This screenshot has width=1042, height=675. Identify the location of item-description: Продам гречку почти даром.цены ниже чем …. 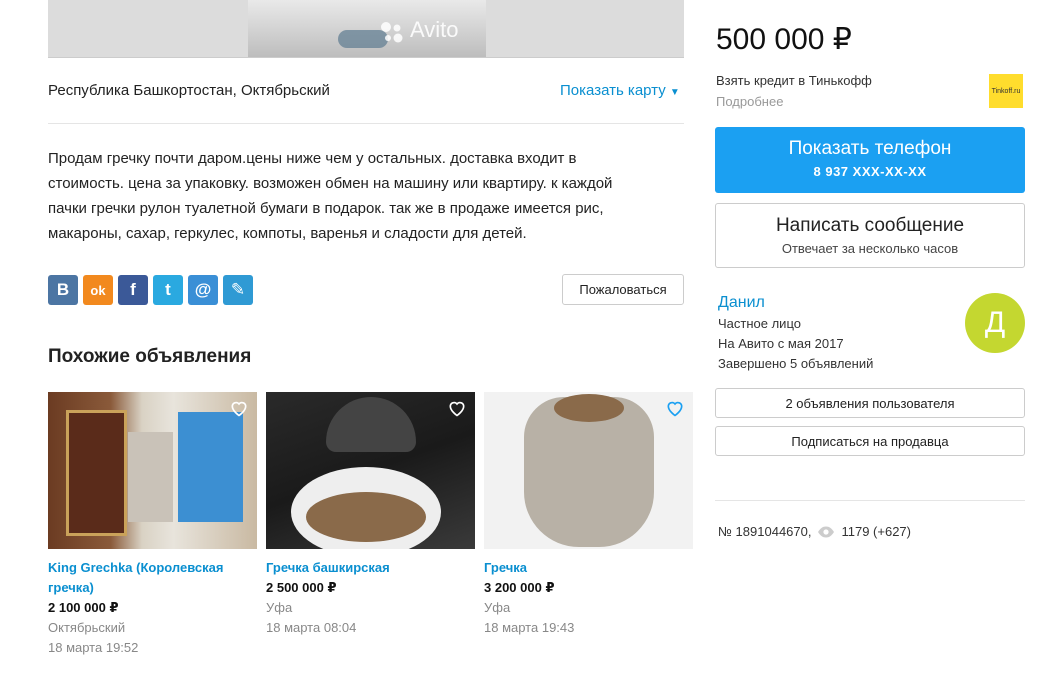
(363, 196).